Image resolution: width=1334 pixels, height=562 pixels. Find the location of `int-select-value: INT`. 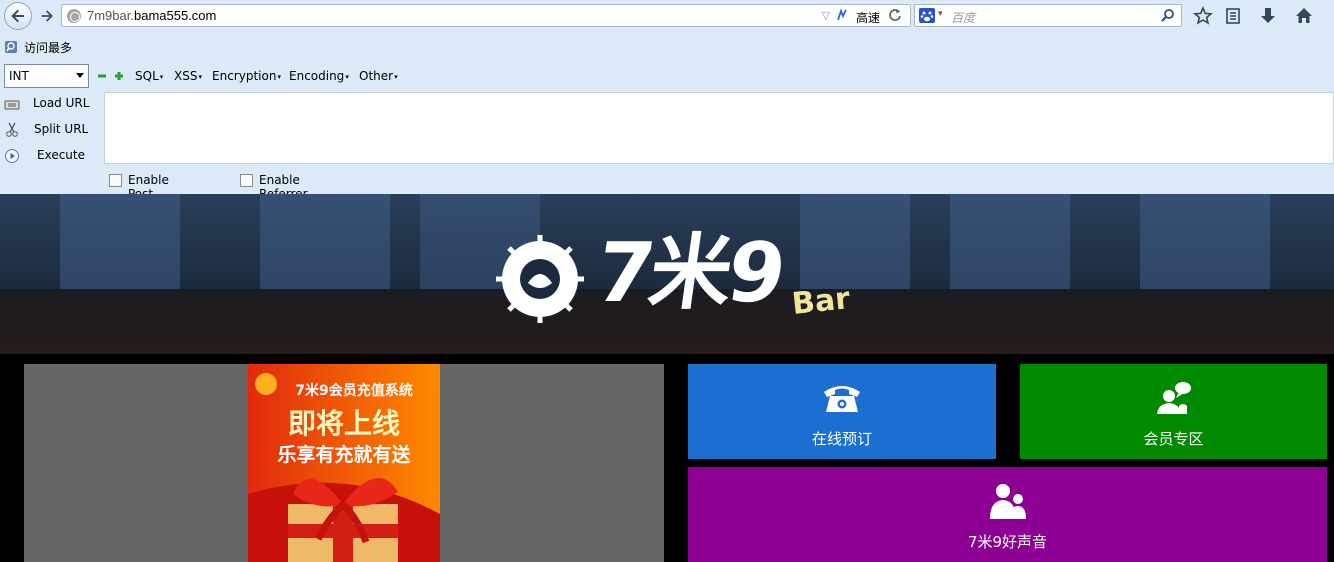

int-select-value: INT is located at coordinates (19, 76).